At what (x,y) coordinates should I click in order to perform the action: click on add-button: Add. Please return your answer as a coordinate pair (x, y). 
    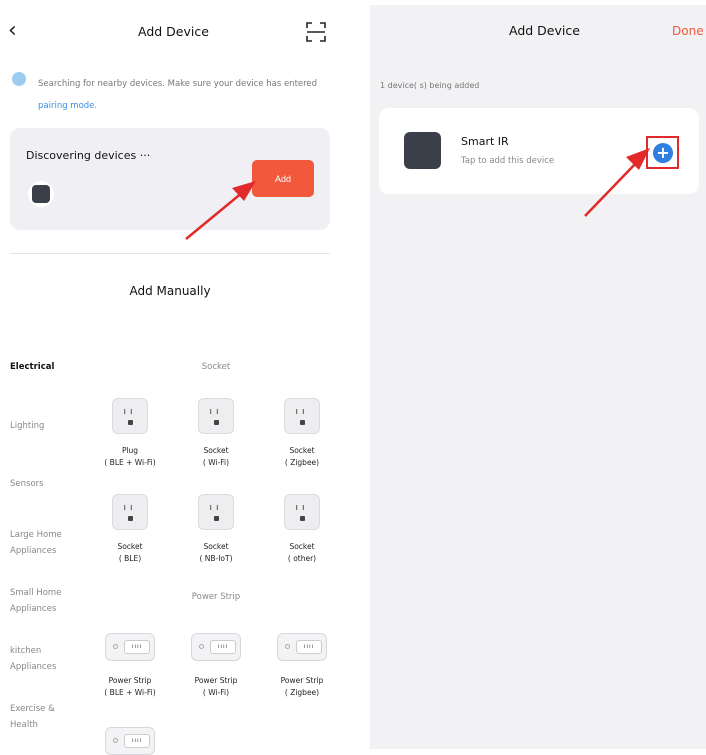
    Looking at the image, I should click on (283, 178).